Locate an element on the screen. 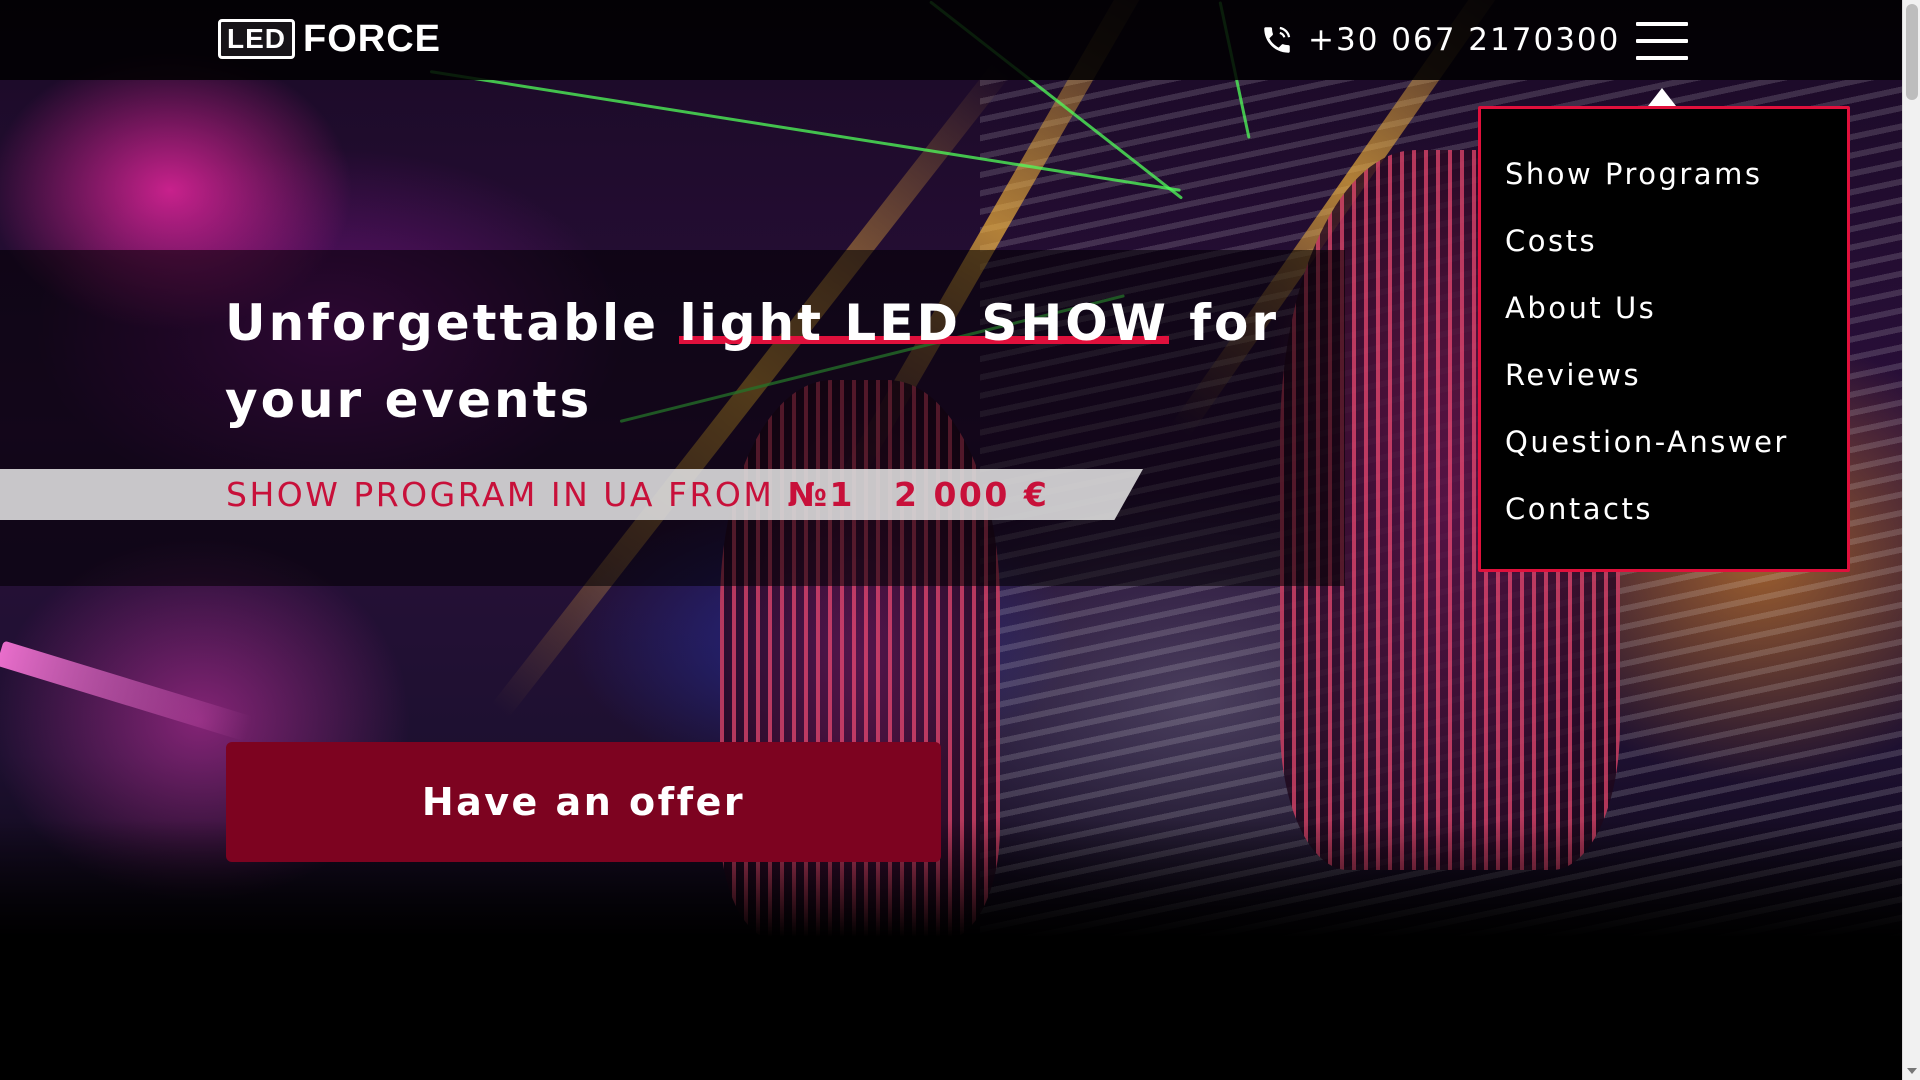  hamburger-menu-button is located at coordinates (1662, 41).